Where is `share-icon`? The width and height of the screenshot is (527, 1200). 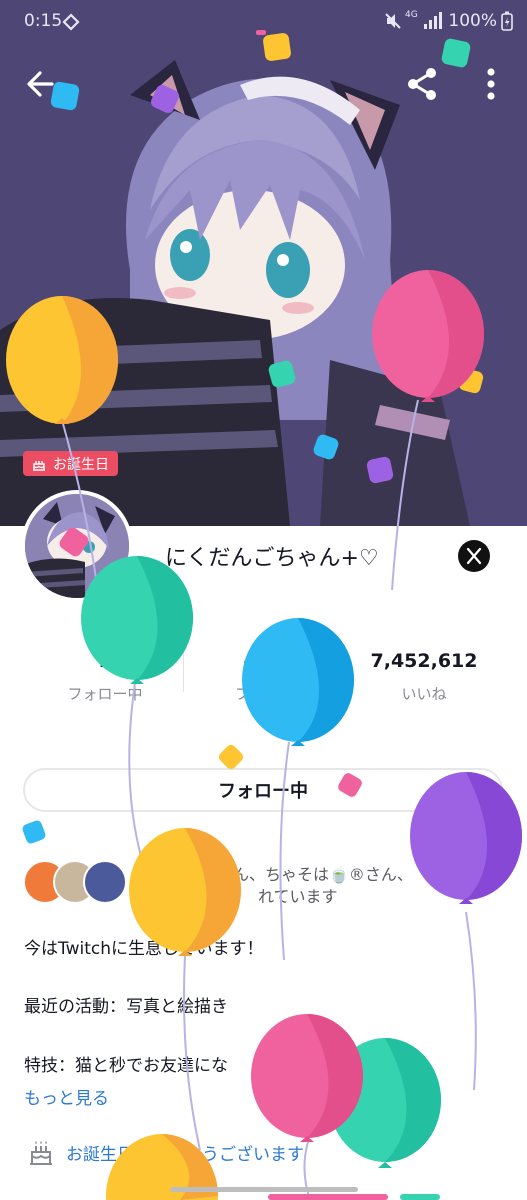
share-icon is located at coordinates (422, 84).